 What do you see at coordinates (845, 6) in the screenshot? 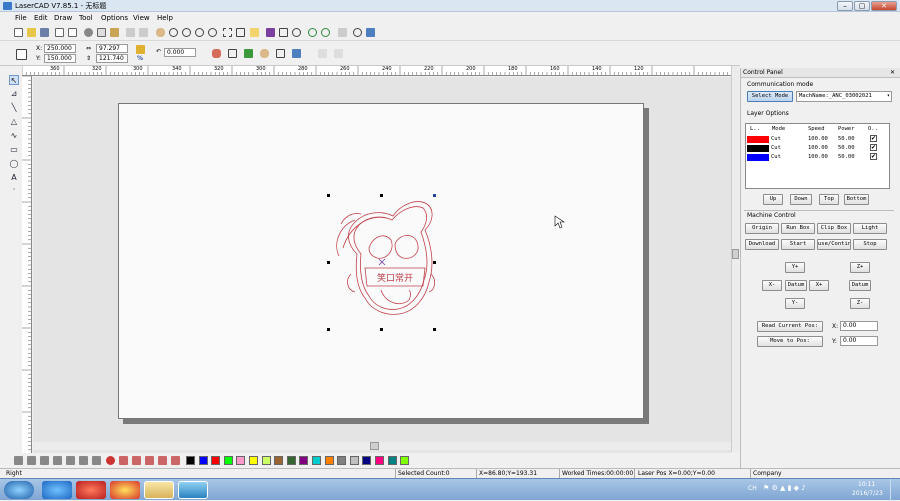
I see `minimize-button: –` at bounding box center [845, 6].